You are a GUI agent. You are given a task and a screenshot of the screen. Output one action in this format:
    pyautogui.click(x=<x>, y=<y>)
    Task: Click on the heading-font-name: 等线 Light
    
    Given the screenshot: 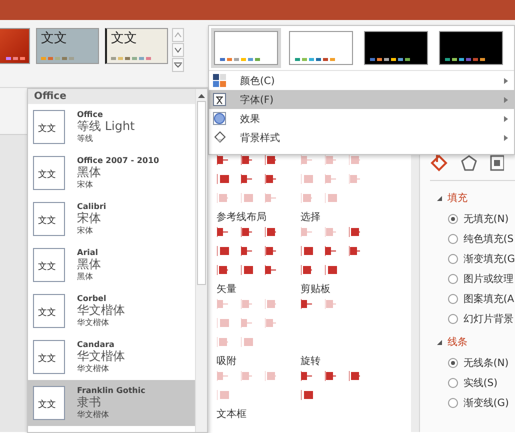 What is the action you would take?
    pyautogui.click(x=106, y=126)
    